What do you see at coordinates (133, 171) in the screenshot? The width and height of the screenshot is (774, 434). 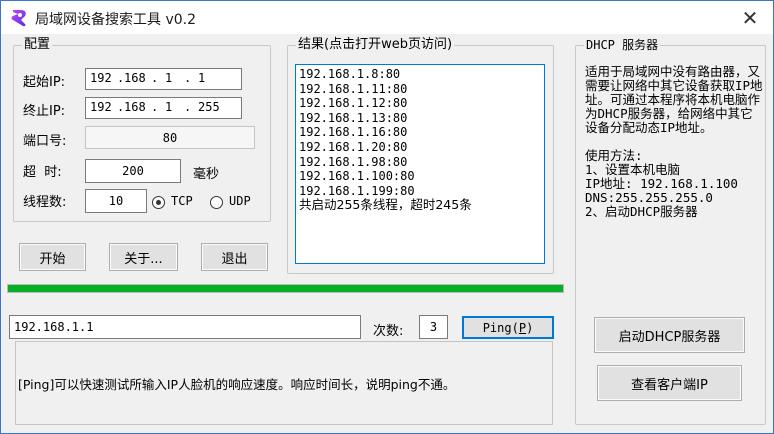 I see `timeout-input: 200` at bounding box center [133, 171].